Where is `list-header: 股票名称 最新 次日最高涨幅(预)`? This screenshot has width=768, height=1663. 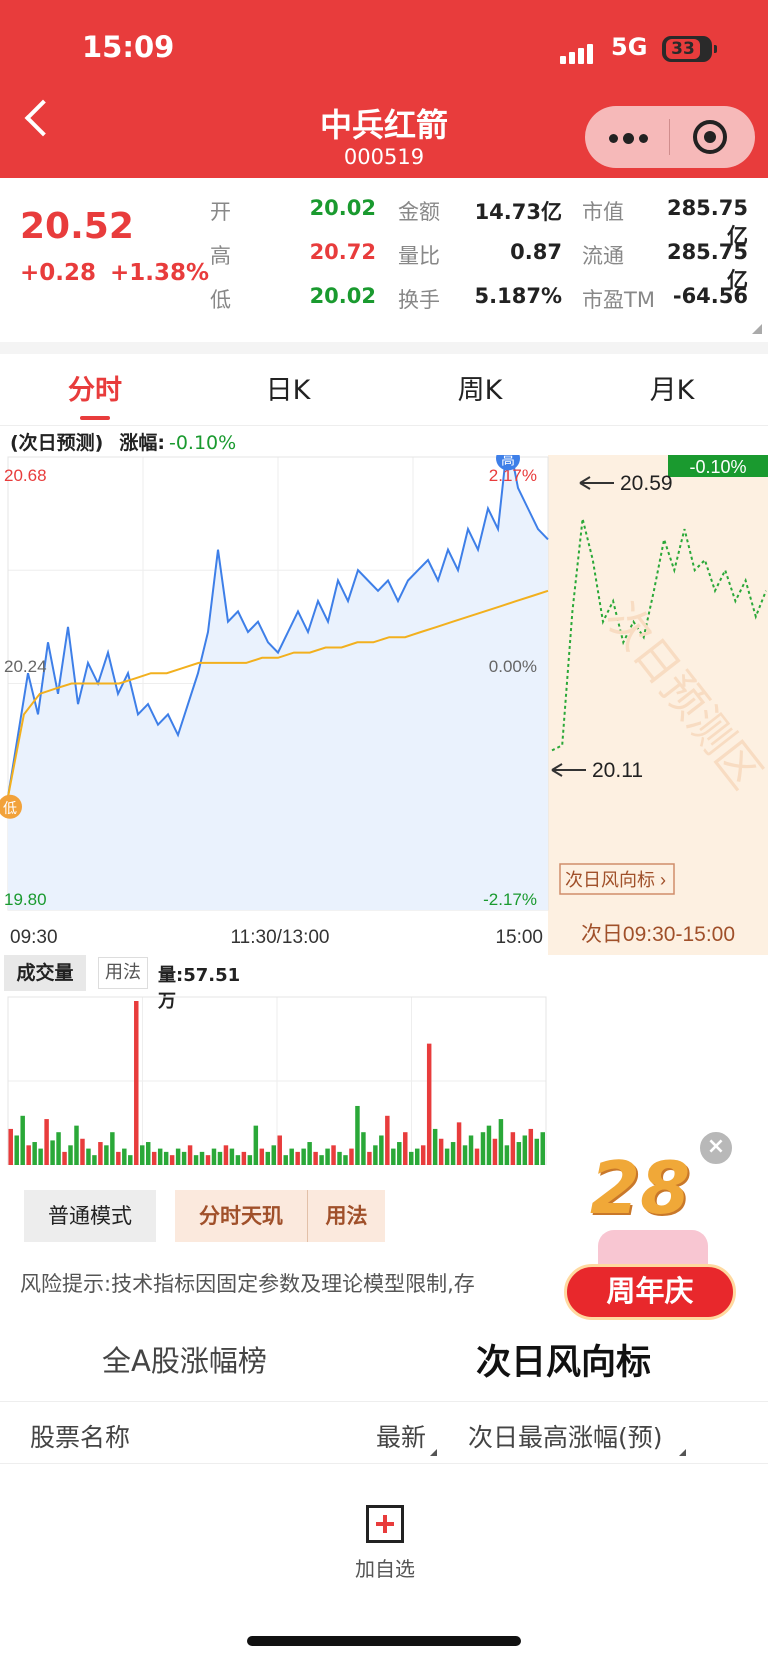 list-header: 股票名称 最新 次日最高涨幅(预) is located at coordinates (384, 1433).